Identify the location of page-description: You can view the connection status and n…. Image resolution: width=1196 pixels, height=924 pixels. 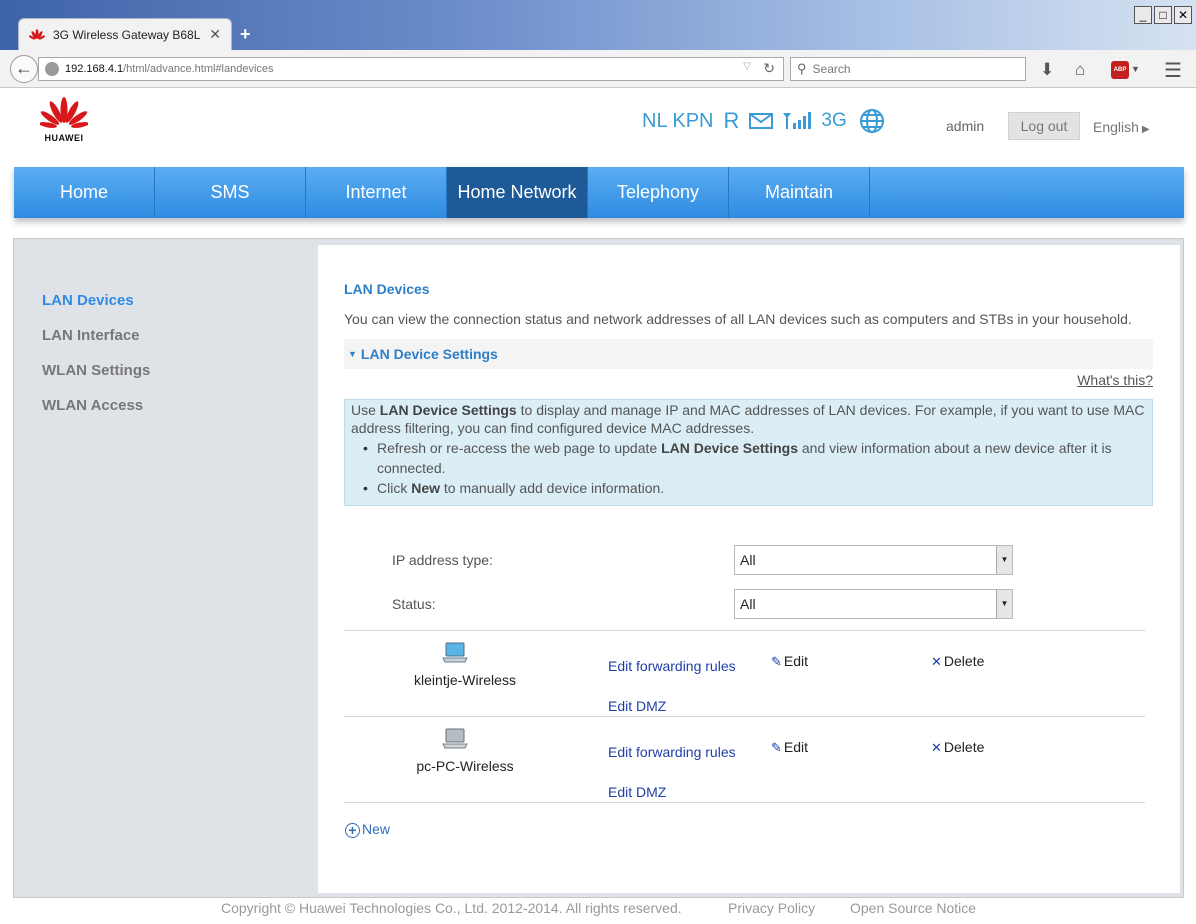
(738, 319).